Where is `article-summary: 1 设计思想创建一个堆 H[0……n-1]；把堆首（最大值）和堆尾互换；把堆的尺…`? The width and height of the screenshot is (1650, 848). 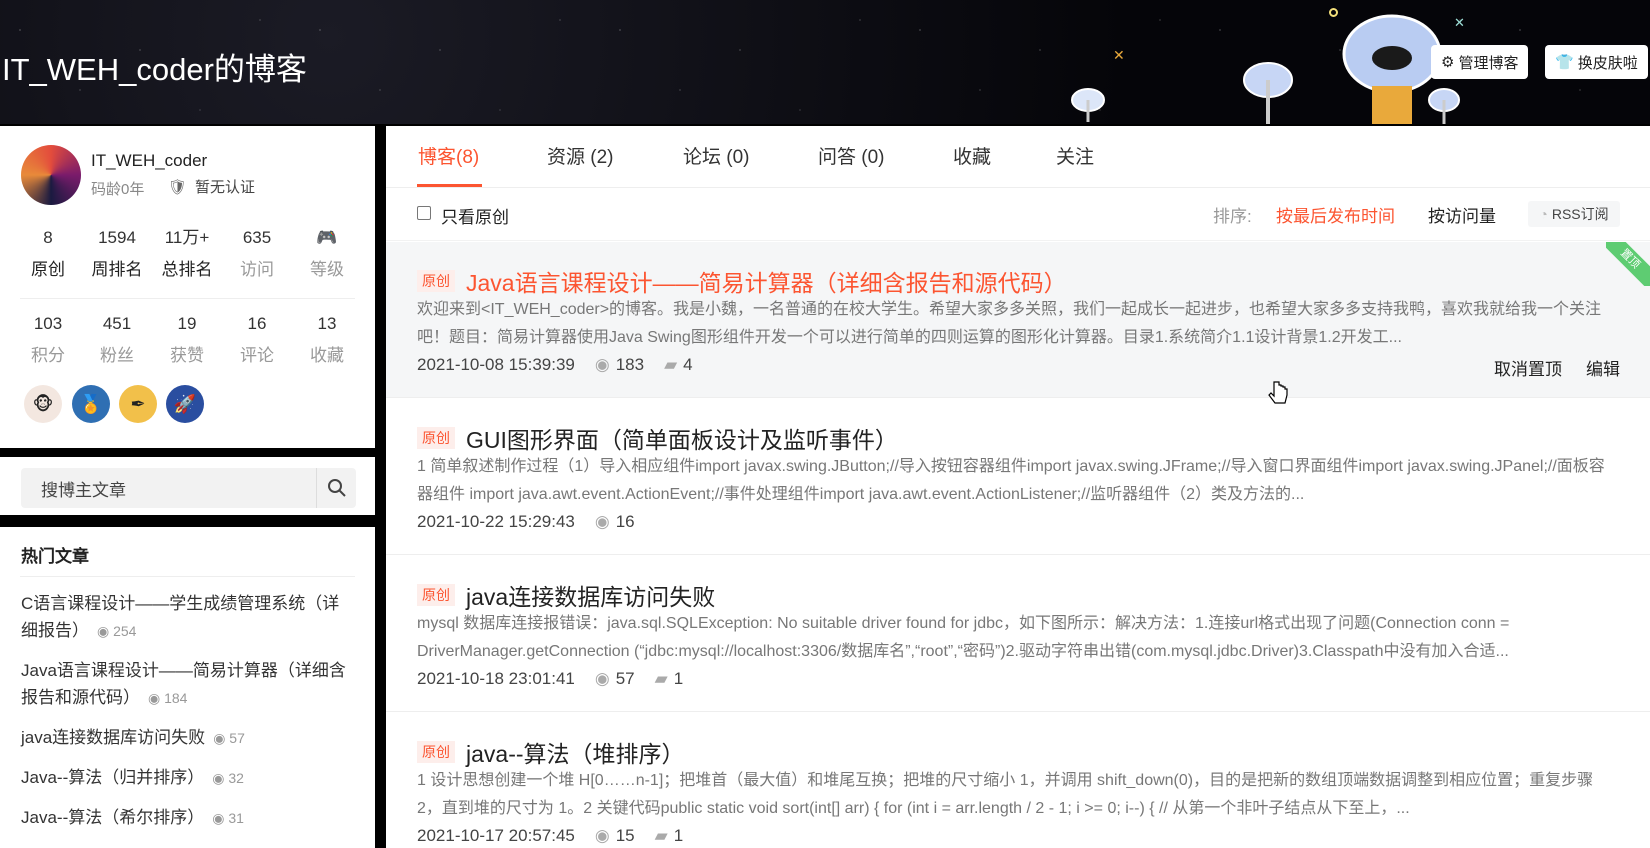
article-summary: 1 设计思想创建一个堆 H[0……n-1]；把堆首（最大值）和堆尾互换；把堆的尺… is located at coordinates (1005, 794).